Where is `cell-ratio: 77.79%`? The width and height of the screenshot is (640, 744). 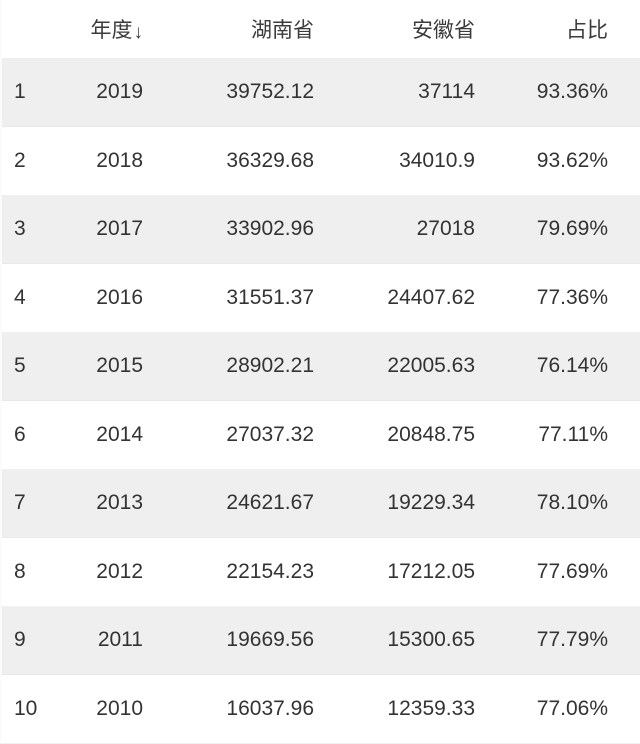
cell-ratio: 77.79% is located at coordinates (570, 640).